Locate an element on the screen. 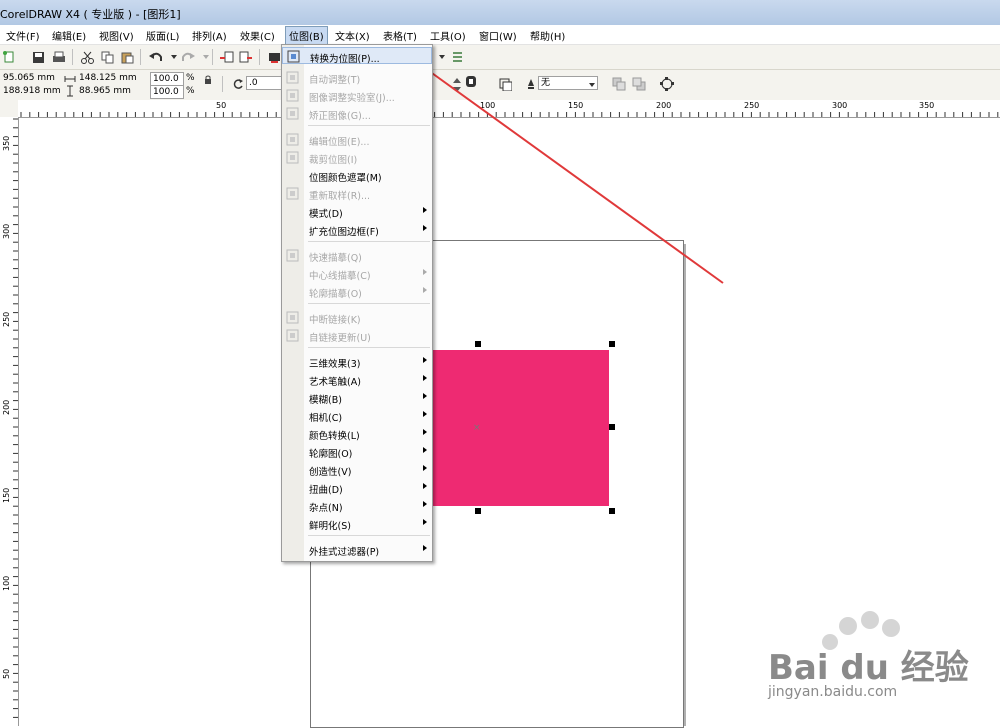  auto-adjust-icon is located at coordinates (292, 77).